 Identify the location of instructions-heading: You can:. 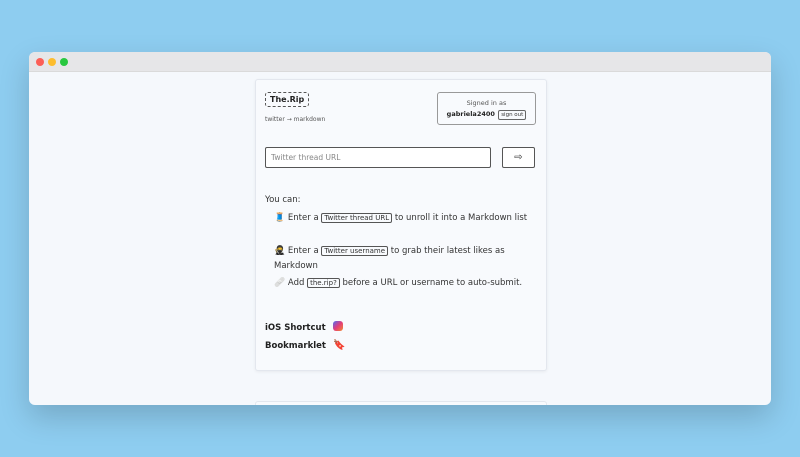
(283, 200).